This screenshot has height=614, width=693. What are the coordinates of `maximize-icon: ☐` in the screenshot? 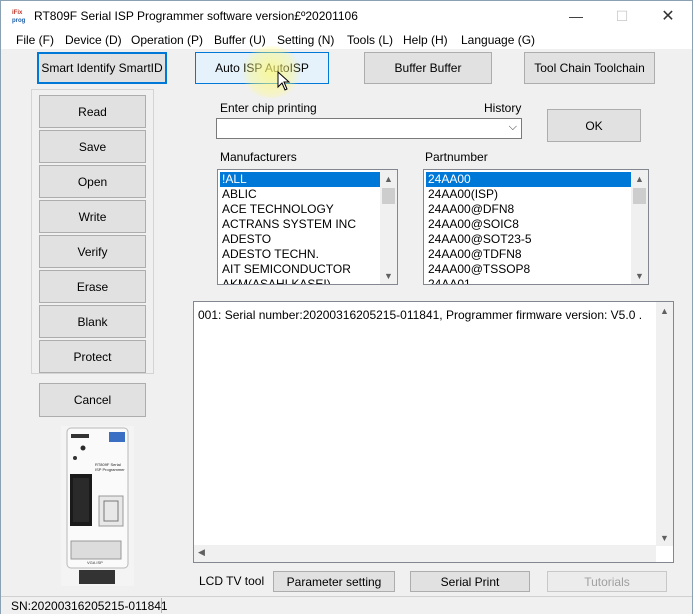 It's located at (622, 15).